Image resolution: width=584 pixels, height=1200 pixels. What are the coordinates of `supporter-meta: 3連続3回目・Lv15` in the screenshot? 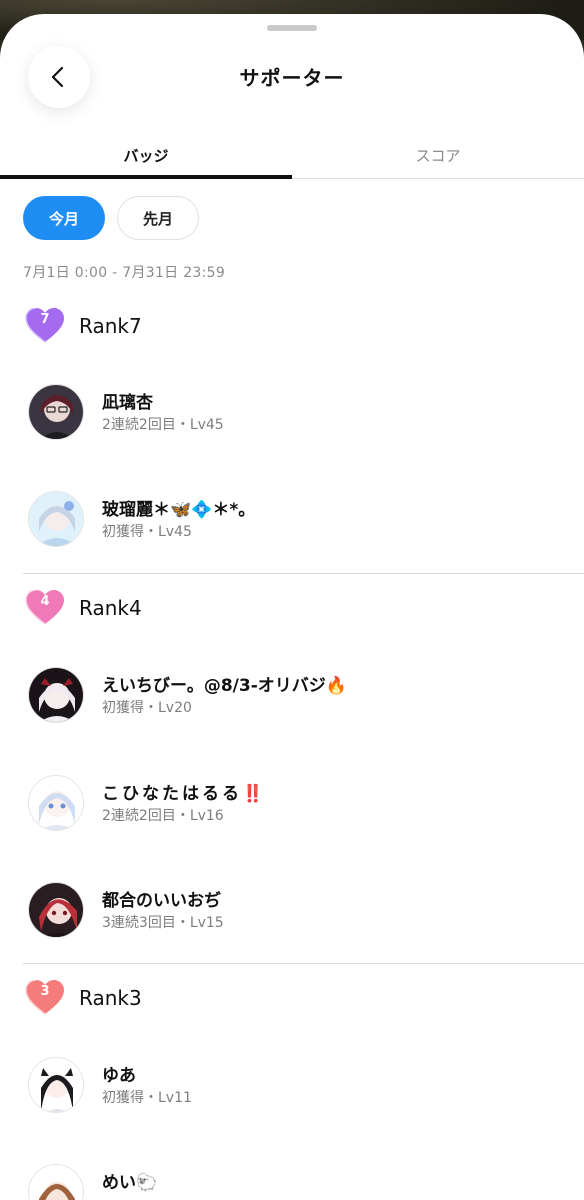 It's located at (163, 923).